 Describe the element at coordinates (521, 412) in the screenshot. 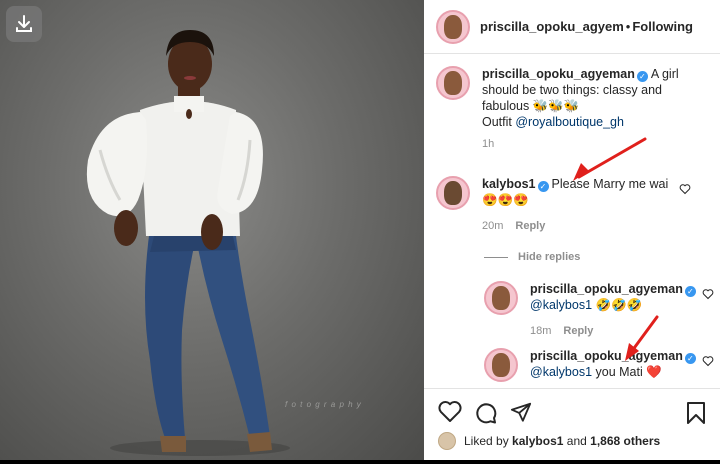

I see `share-icon` at that location.